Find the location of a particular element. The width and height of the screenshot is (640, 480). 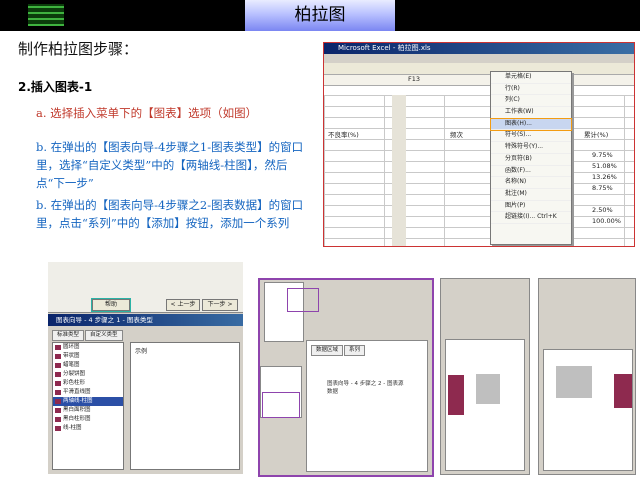

list-item: 平滑直线图 is located at coordinates (88, 392).